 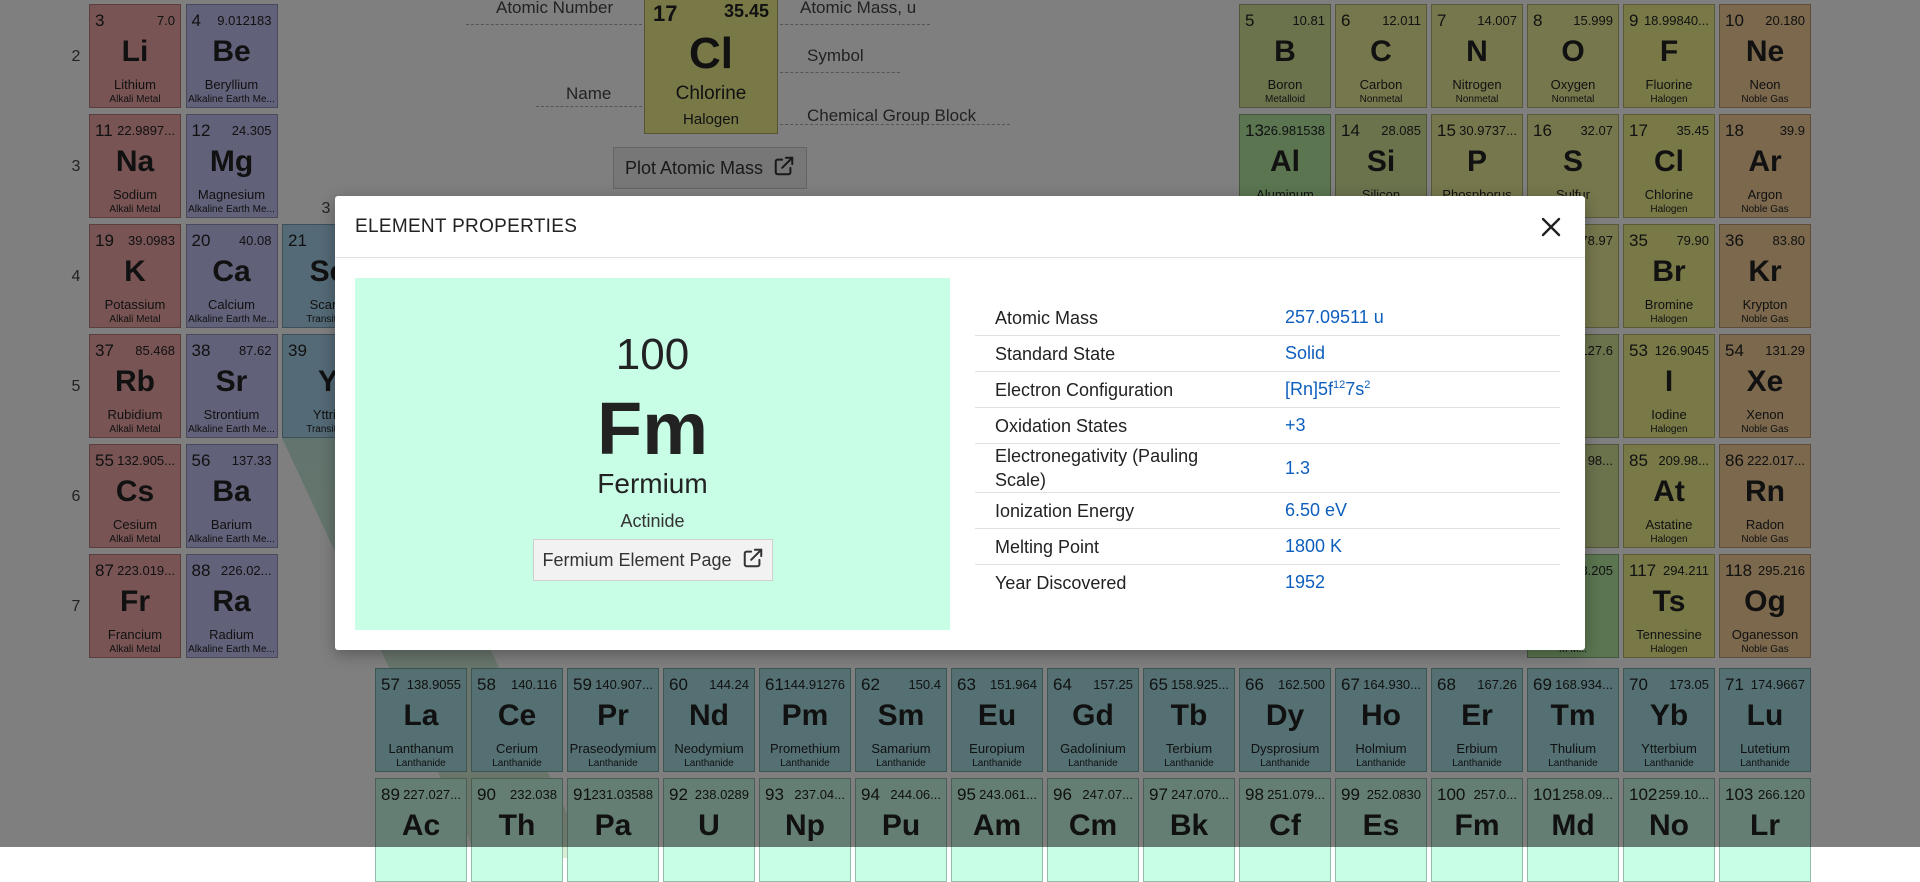 I want to click on property-label: Electron Configuration, so click(x=1120, y=389).